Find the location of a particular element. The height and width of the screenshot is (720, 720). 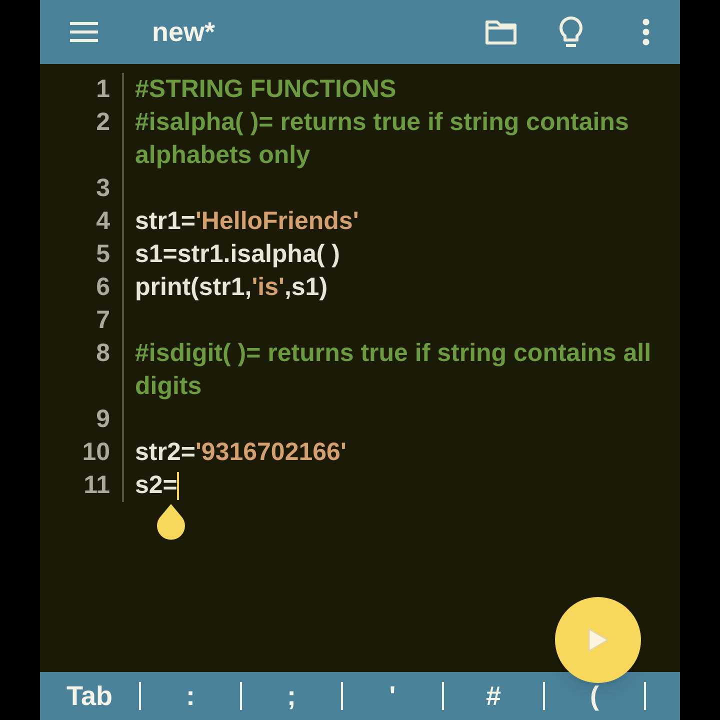

symbol-key: ( is located at coordinates (594, 696).